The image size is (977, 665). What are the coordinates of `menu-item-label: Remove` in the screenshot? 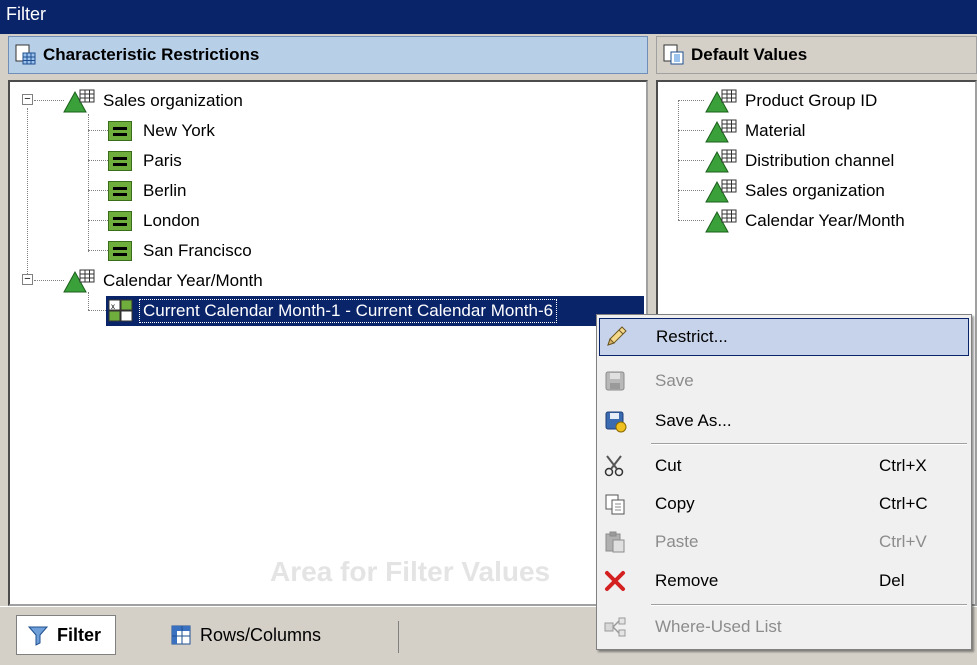 It's located at (687, 580).